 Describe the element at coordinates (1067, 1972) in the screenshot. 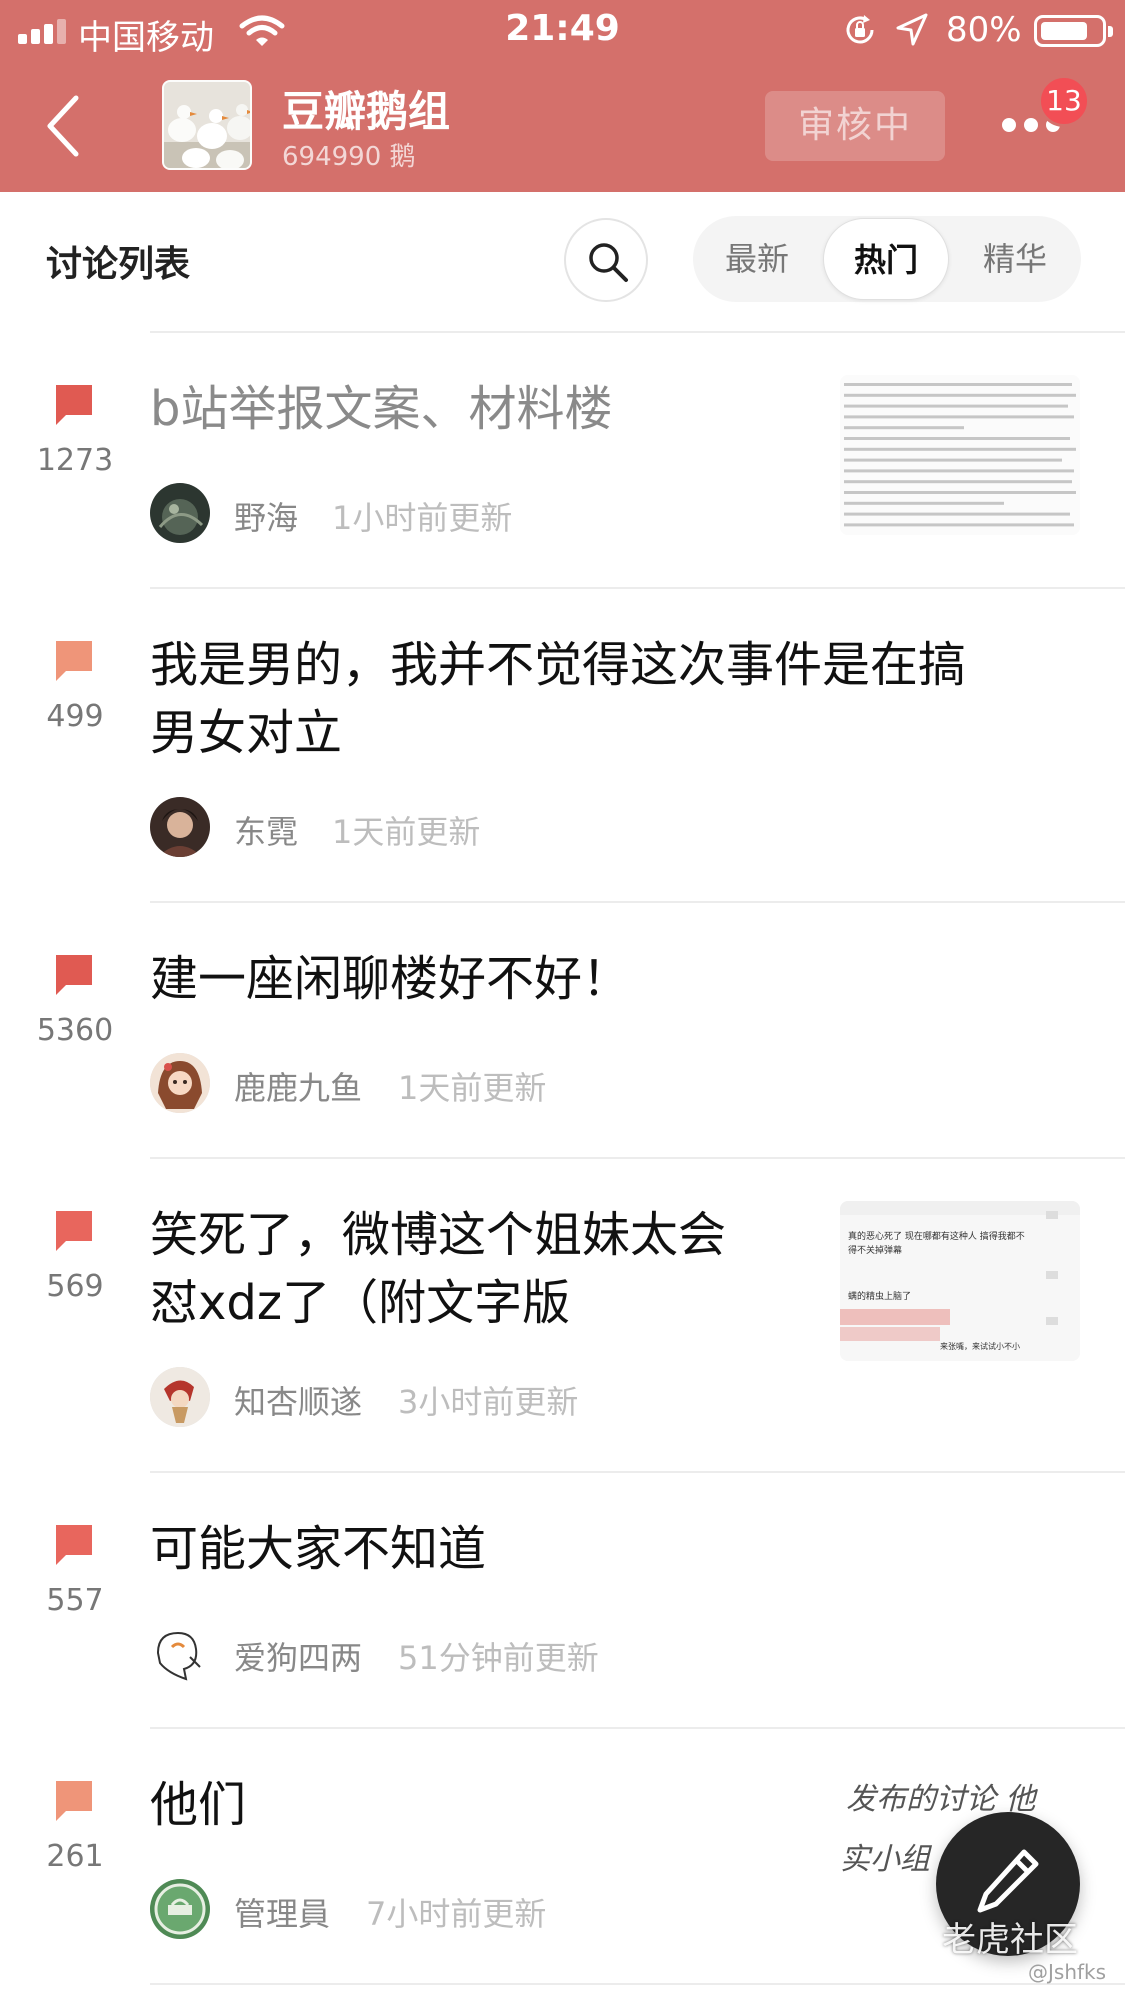

I see `watermark-handle: @Jshfks` at that location.